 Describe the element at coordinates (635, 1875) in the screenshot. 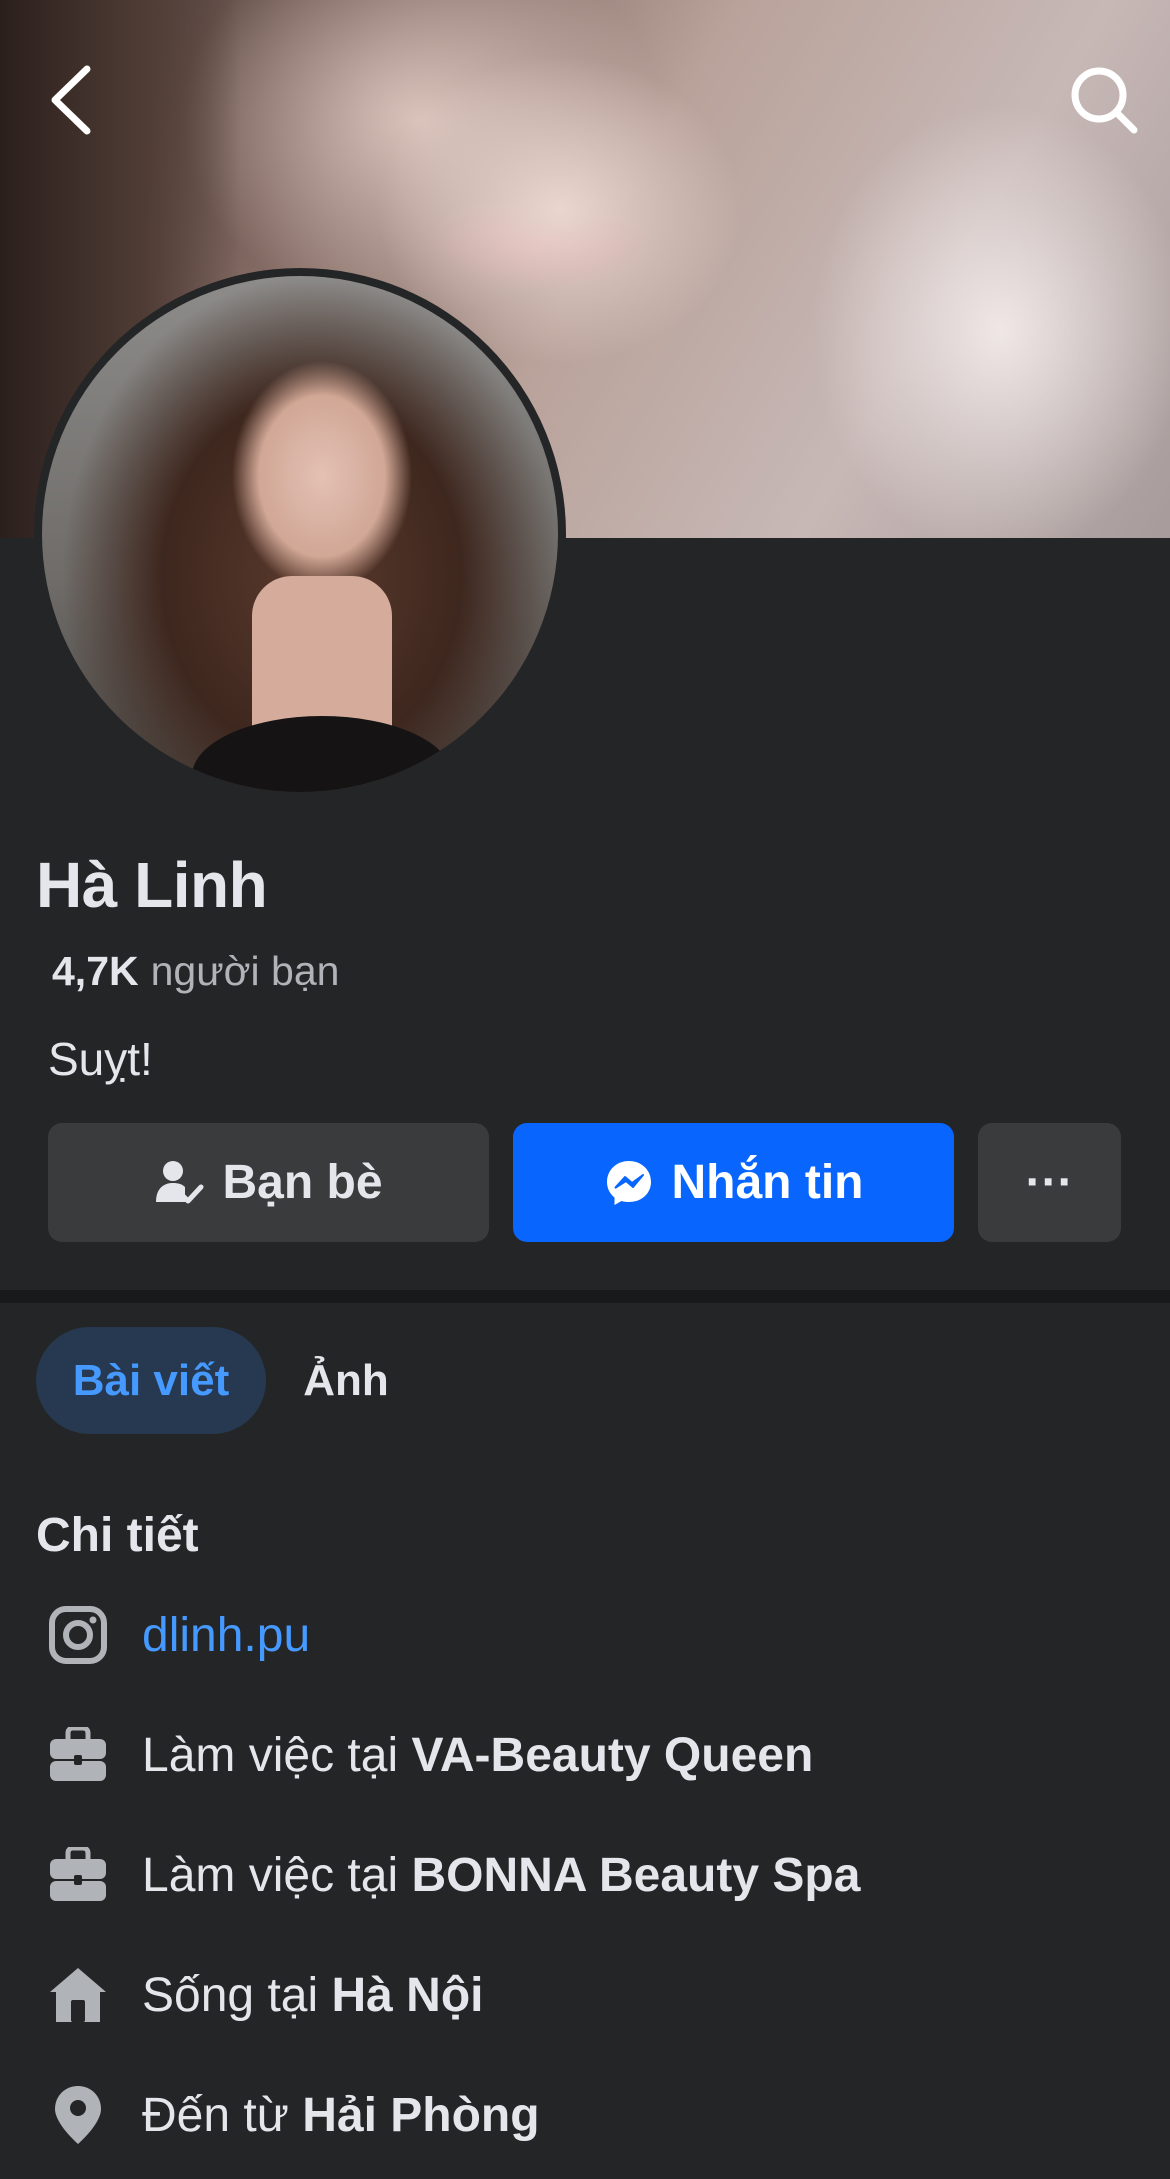

I see `work-place: BONNA Beauty Spa` at that location.